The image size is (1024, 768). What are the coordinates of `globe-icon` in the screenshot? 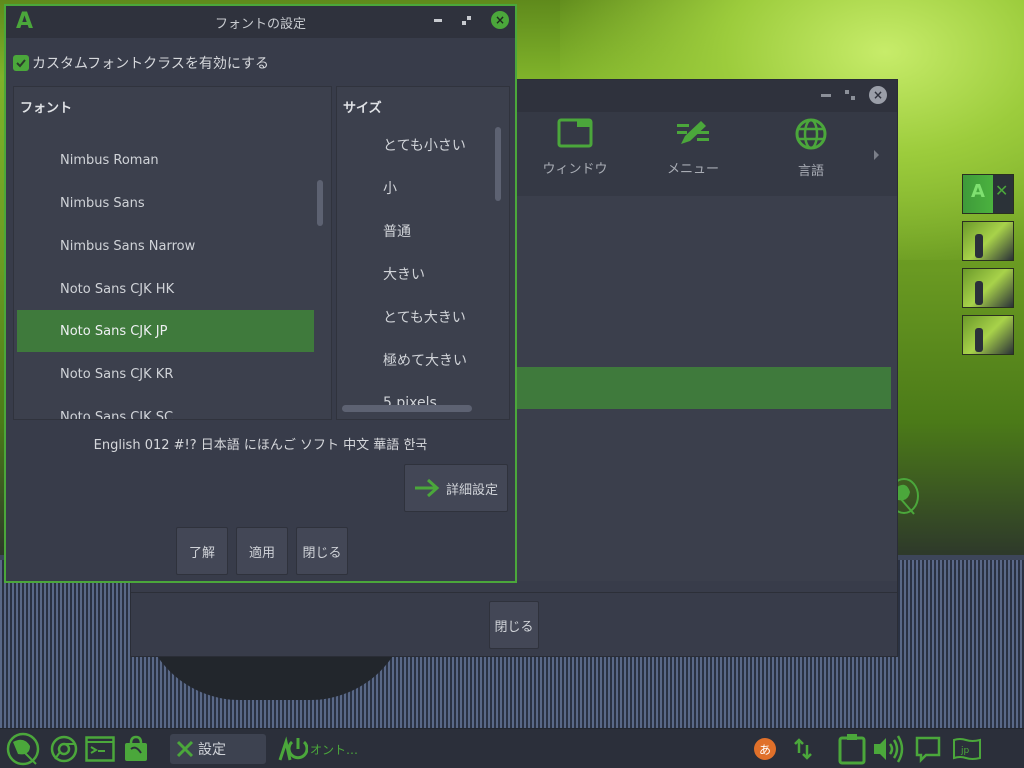 It's located at (811, 134).